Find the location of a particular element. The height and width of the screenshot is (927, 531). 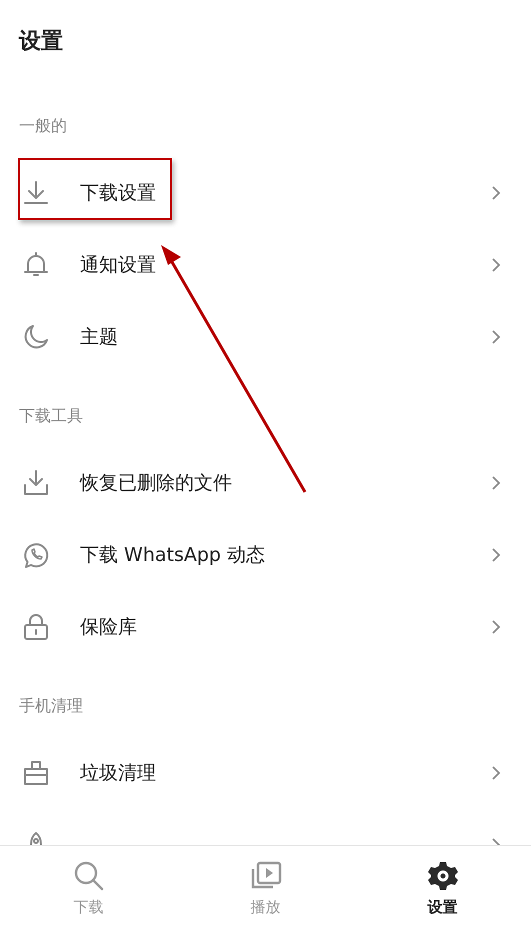

settings-item: 保险库 is located at coordinates (265, 627).